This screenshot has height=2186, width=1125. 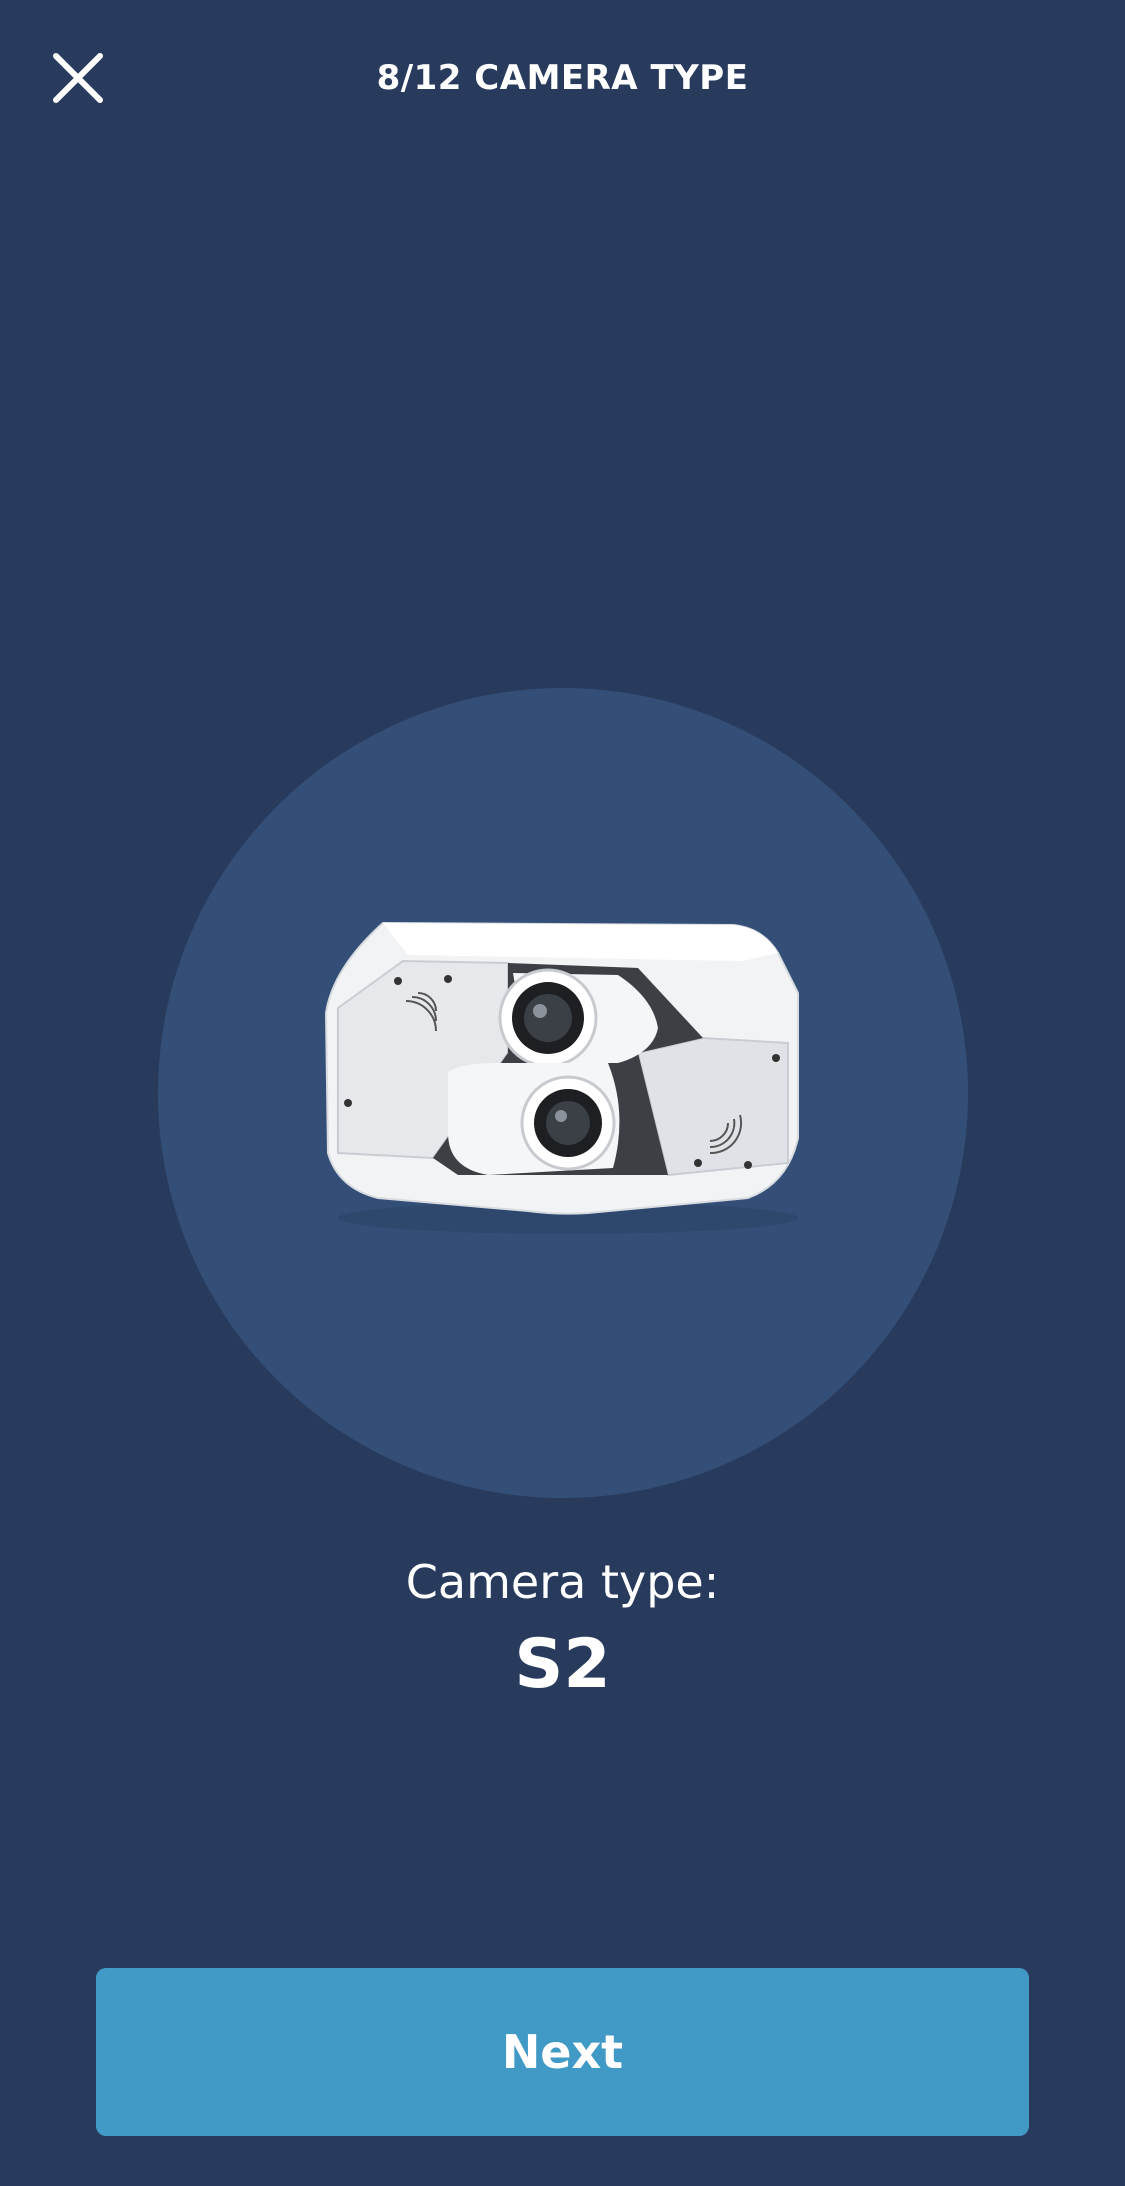 What do you see at coordinates (562, 1664) in the screenshot?
I see `camera-type-value: S2` at bounding box center [562, 1664].